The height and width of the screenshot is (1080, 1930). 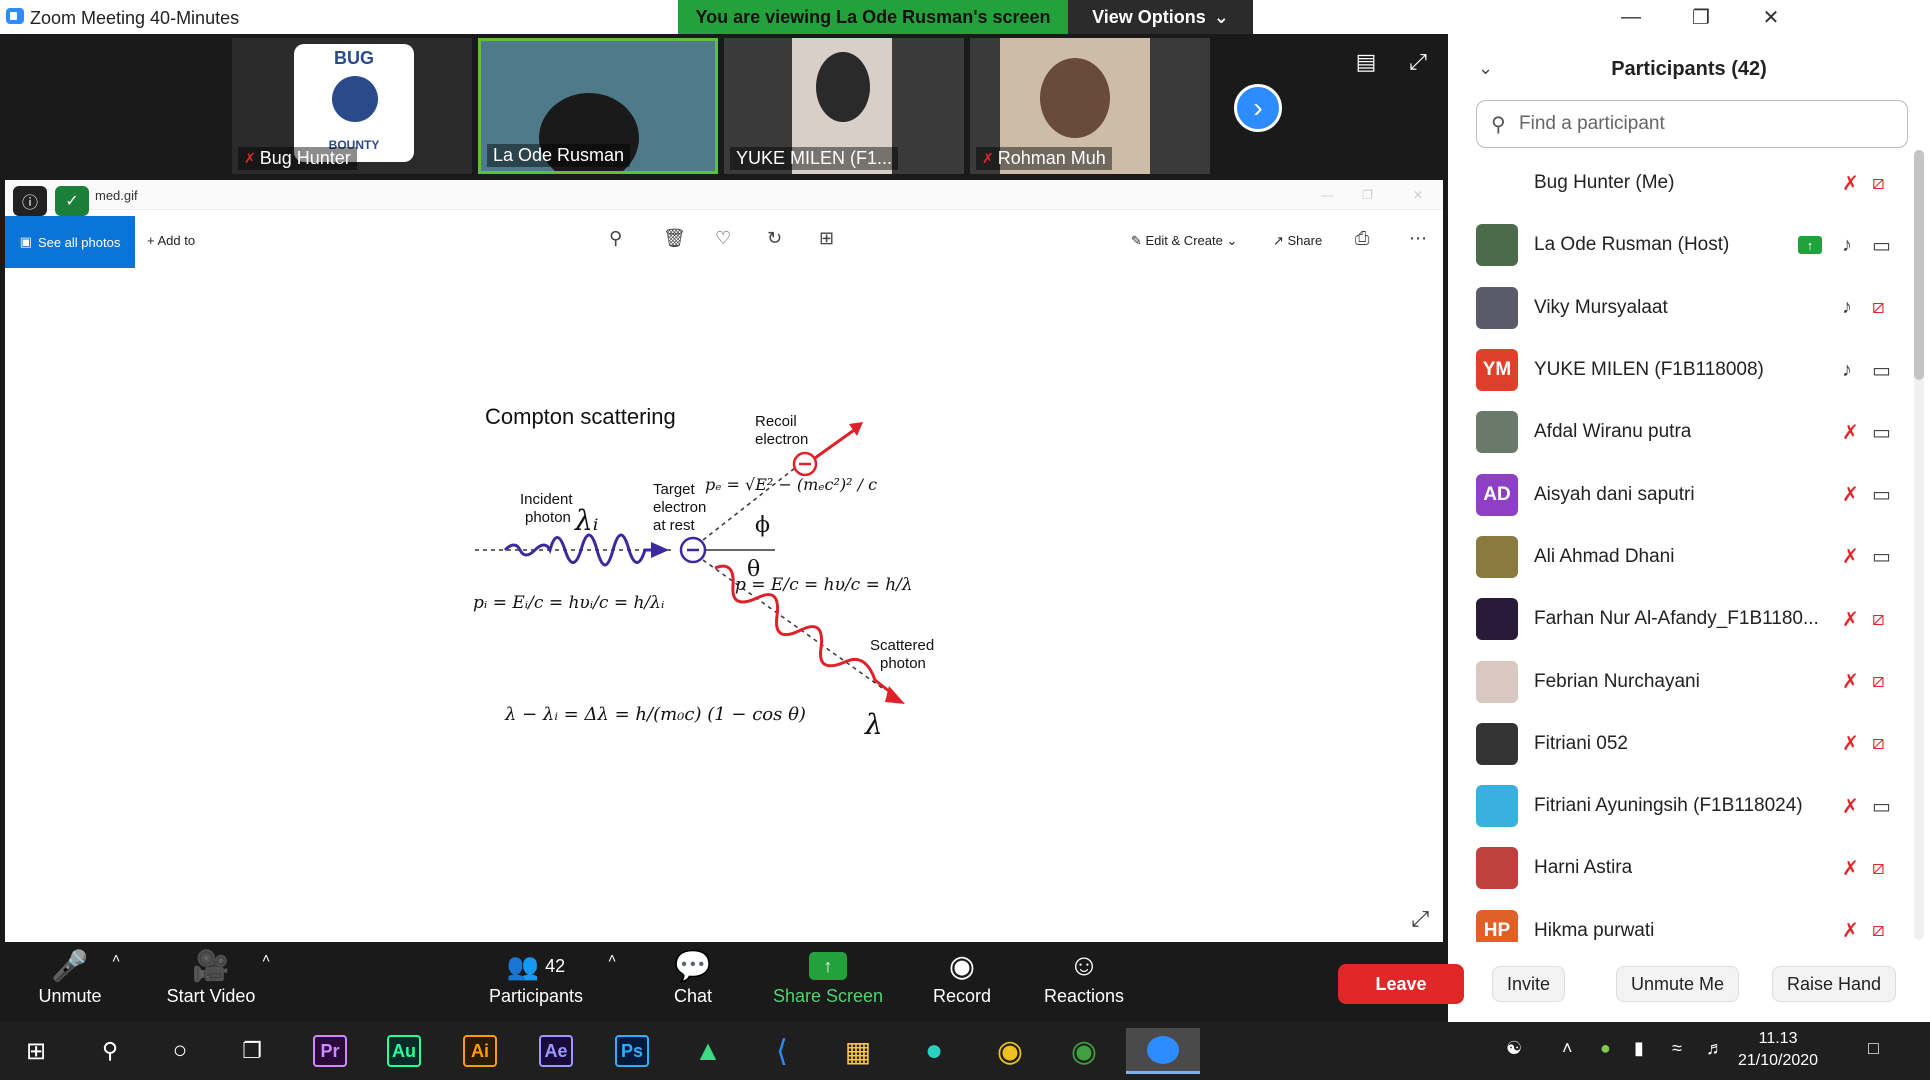 What do you see at coordinates (1631, 17) in the screenshot?
I see `minimize-button: —` at bounding box center [1631, 17].